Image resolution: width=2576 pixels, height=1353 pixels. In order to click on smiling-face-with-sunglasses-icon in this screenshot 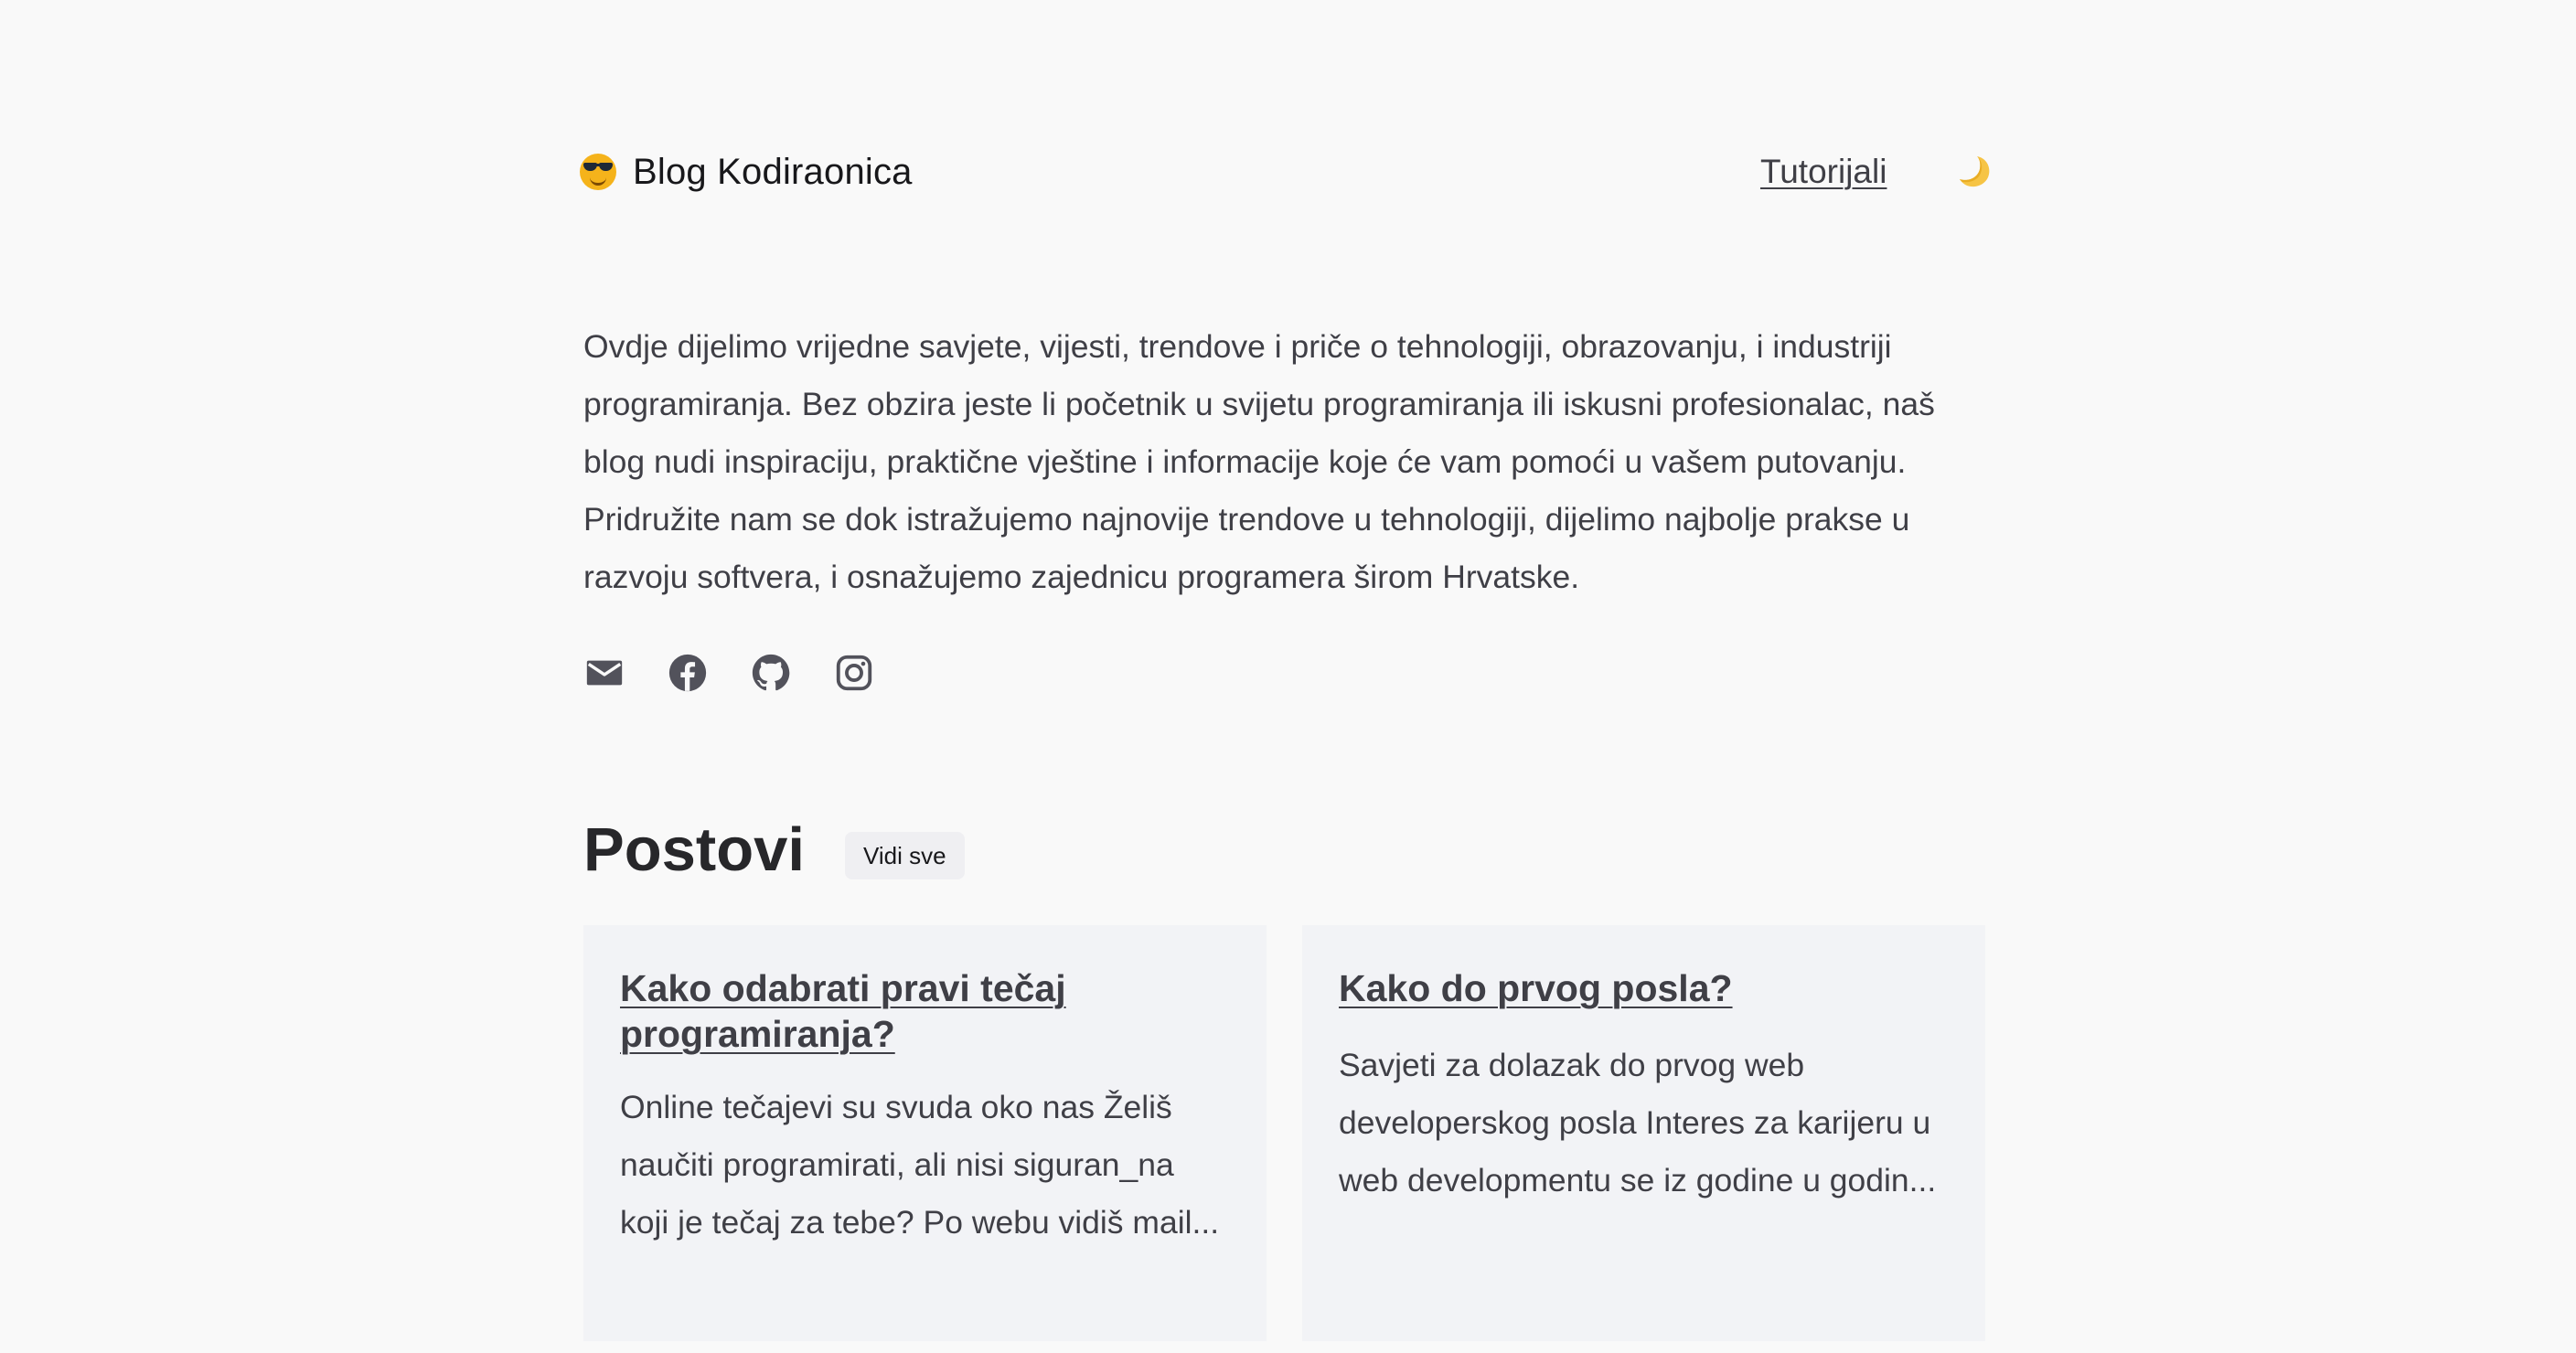, I will do `click(598, 172)`.